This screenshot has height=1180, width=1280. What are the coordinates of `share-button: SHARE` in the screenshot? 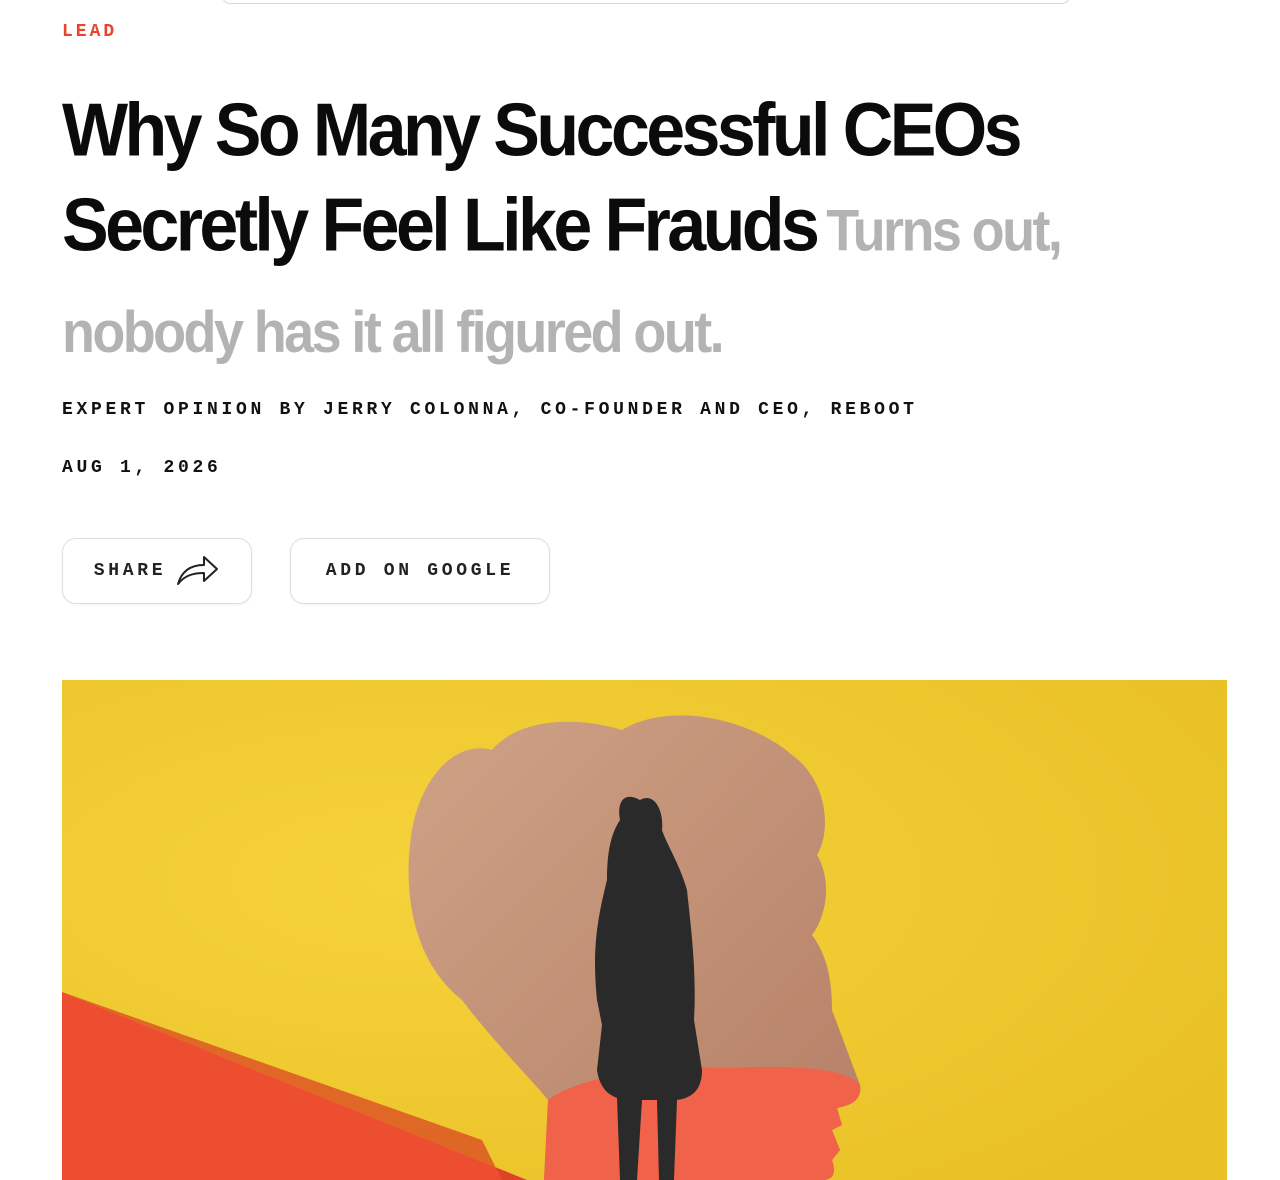 It's located at (157, 571).